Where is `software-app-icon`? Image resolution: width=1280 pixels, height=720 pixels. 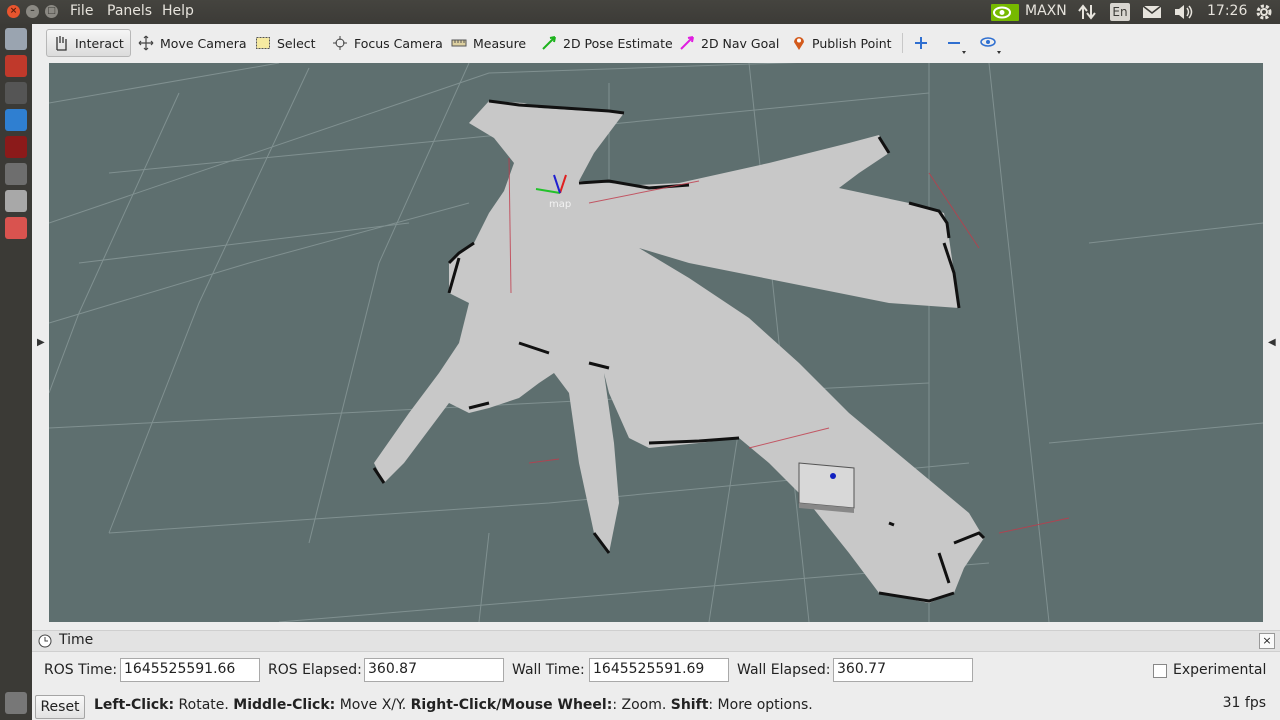 software-app-icon is located at coordinates (16, 201).